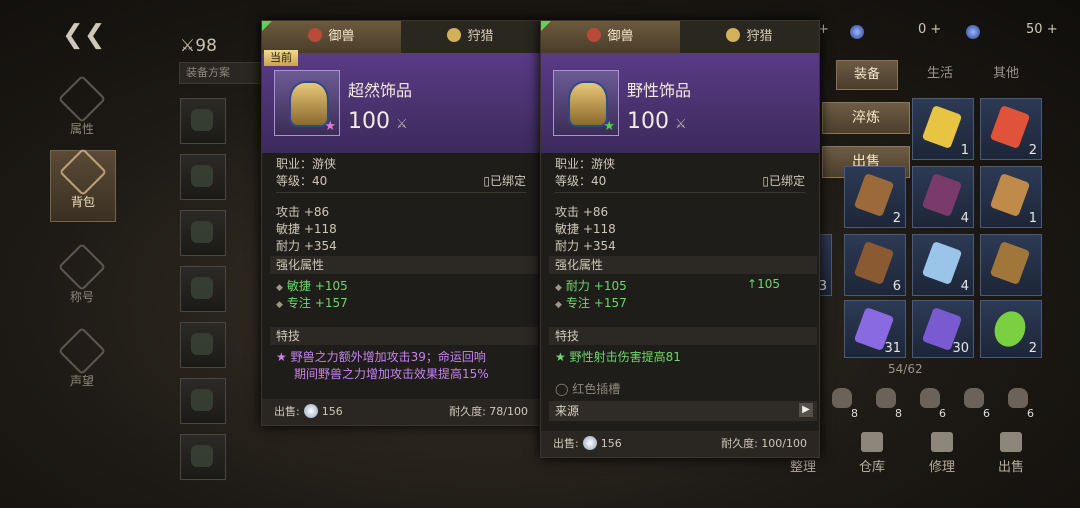 This screenshot has width=1080, height=508. I want to click on potion-icon, so click(1010, 329).